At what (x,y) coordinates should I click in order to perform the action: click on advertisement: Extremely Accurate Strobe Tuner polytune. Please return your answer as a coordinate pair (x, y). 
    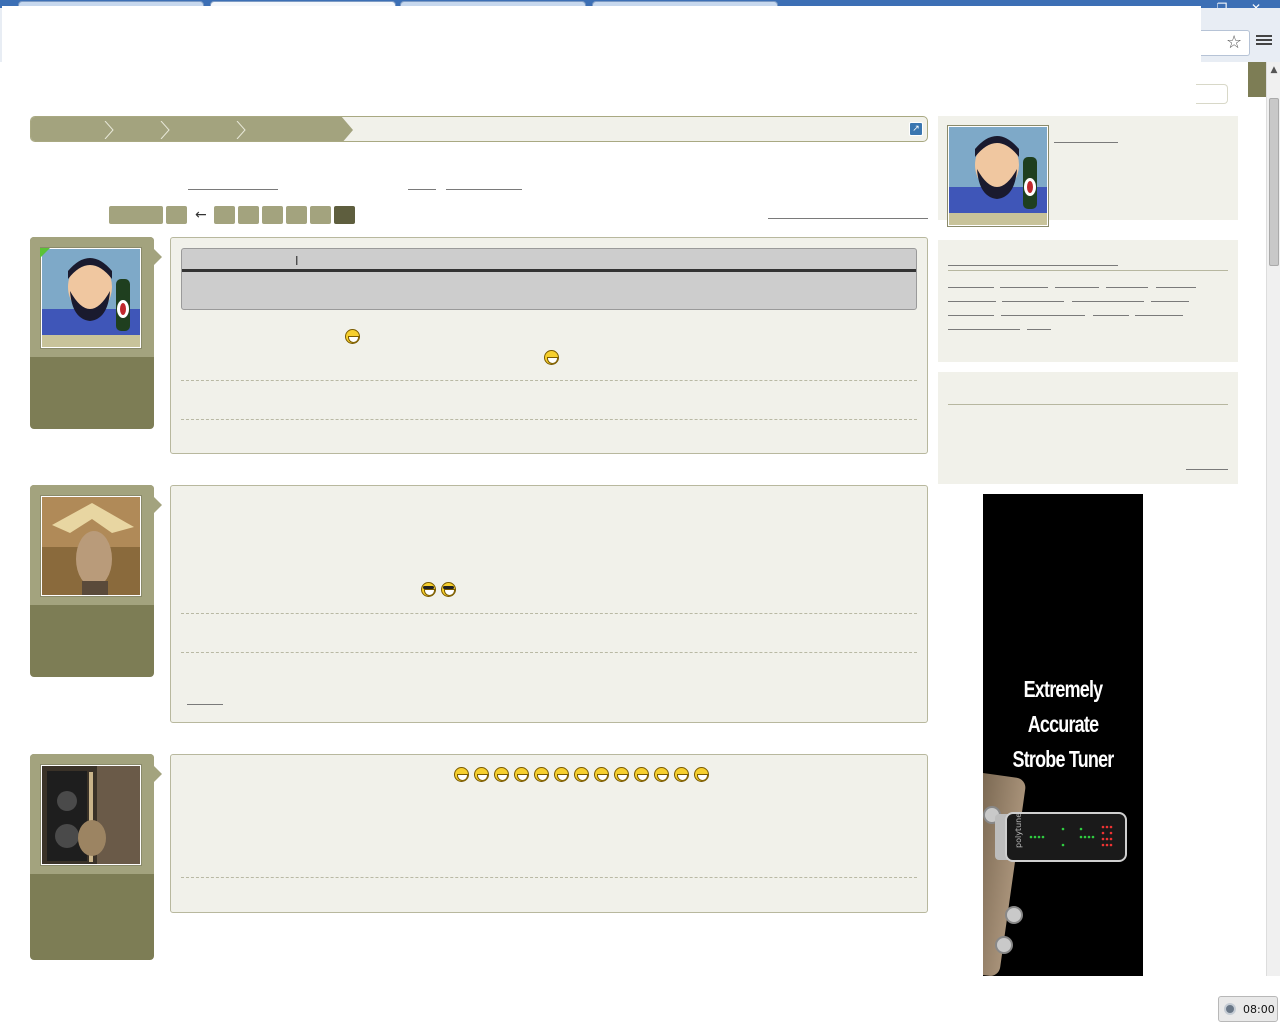
    Looking at the image, I should click on (1063, 735).